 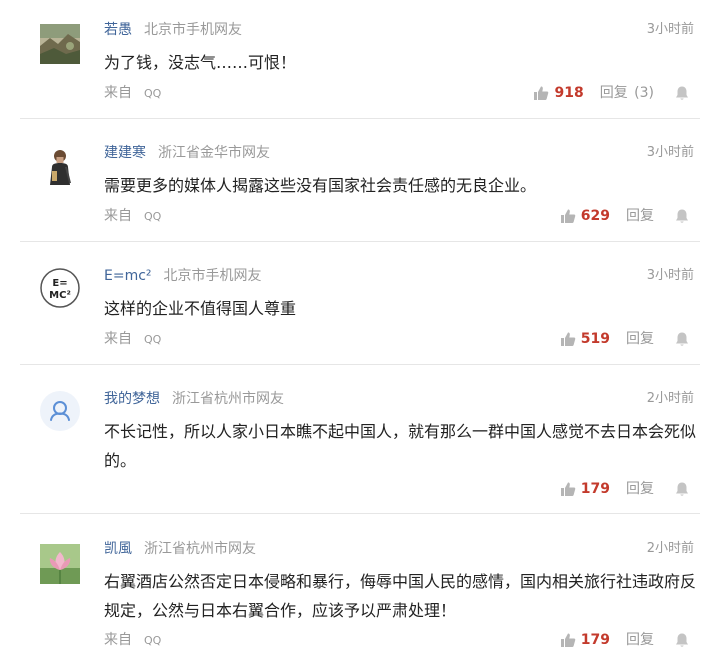 I want to click on lotus-photo-icon, so click(x=60, y=564).